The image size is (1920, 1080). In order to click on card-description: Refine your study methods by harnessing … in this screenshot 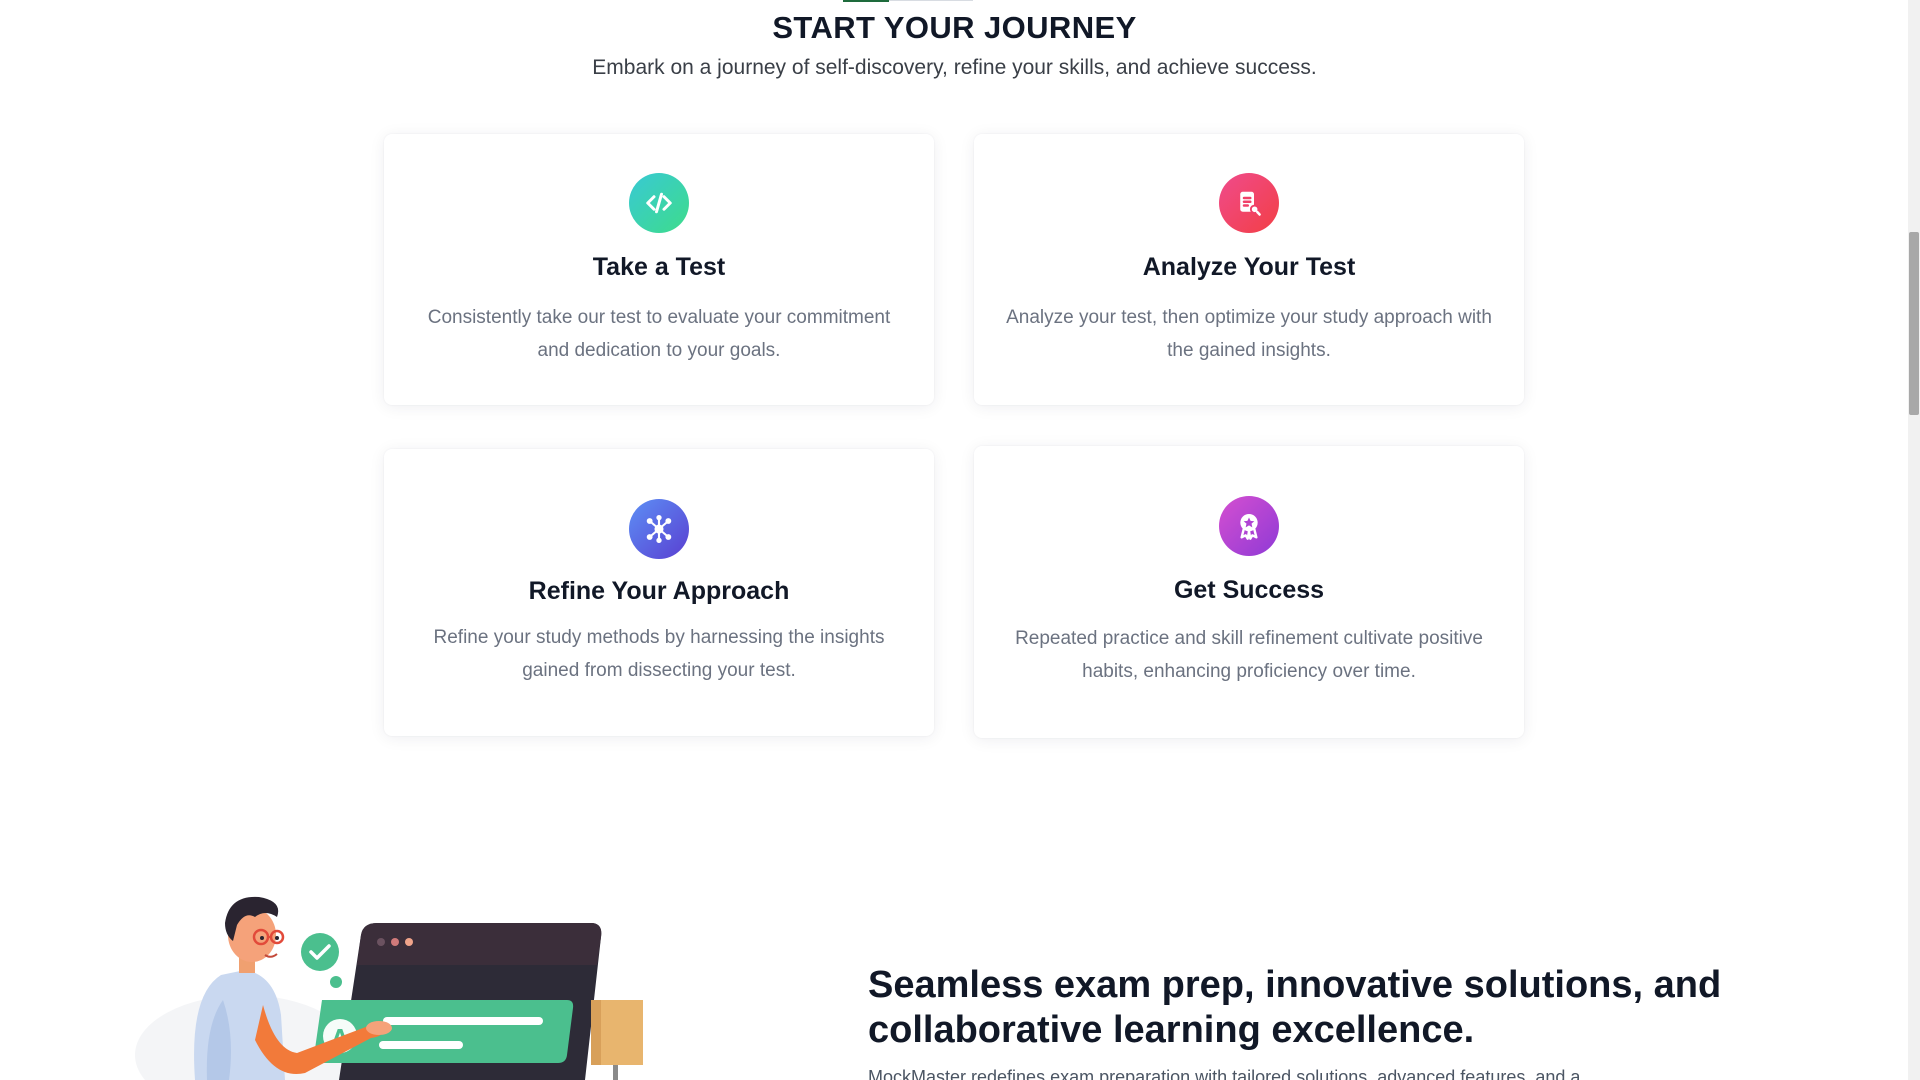, I will do `click(659, 654)`.